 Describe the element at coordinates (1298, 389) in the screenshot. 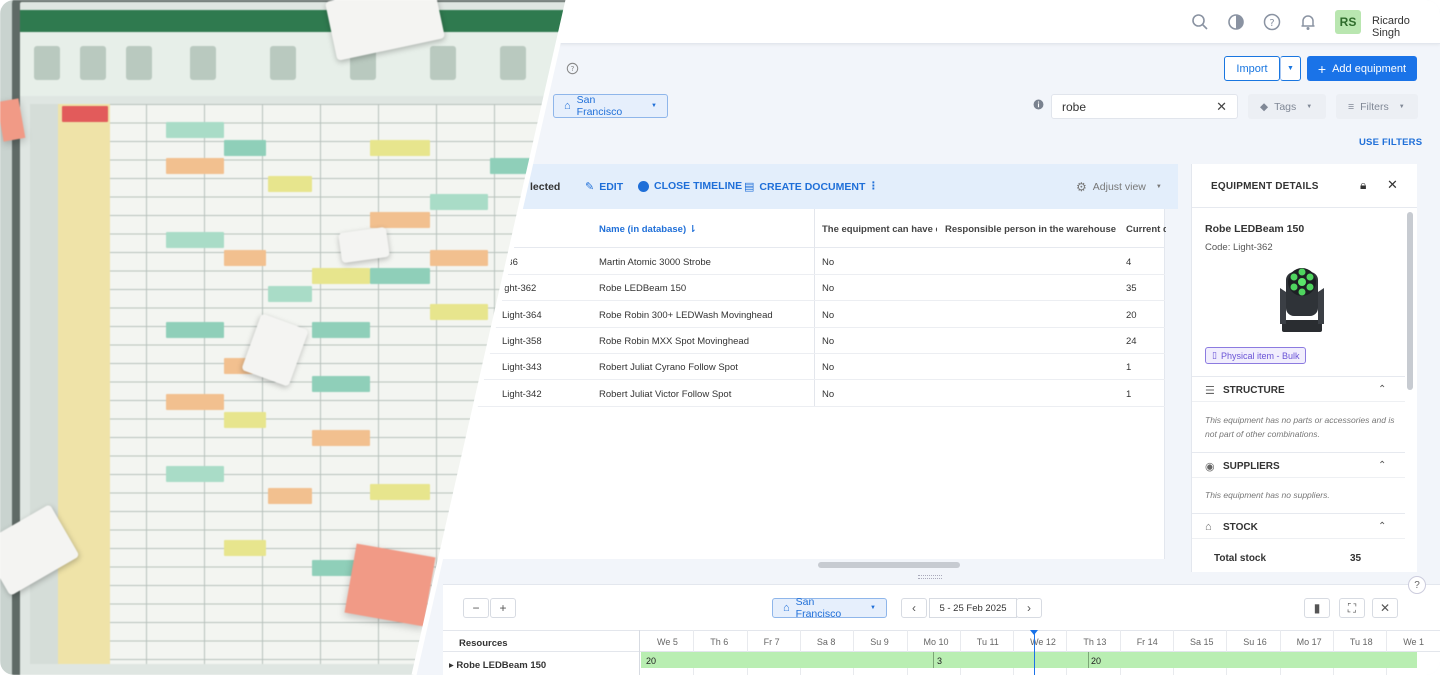

I see `structure-section-header: ☰ STRUCTURE ⌃` at that location.